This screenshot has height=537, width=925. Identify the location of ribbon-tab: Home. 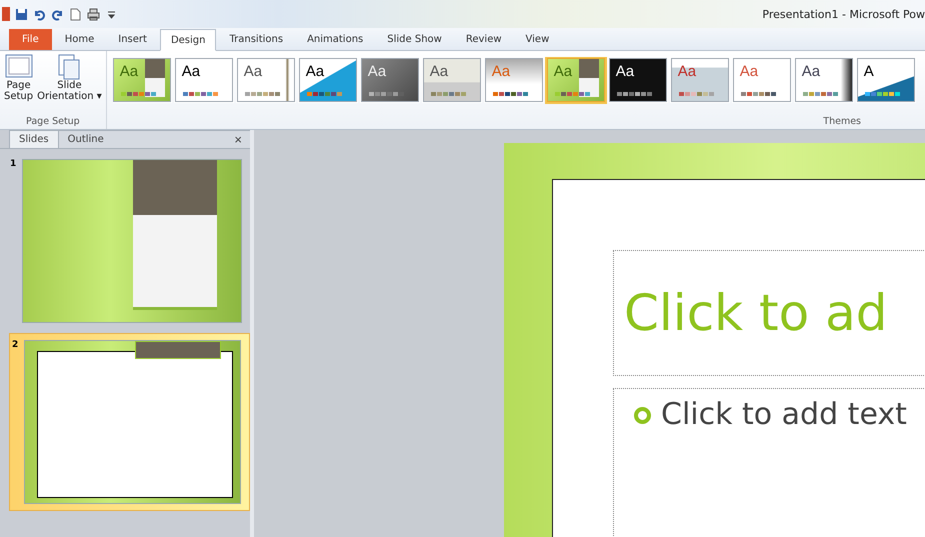
(80, 39).